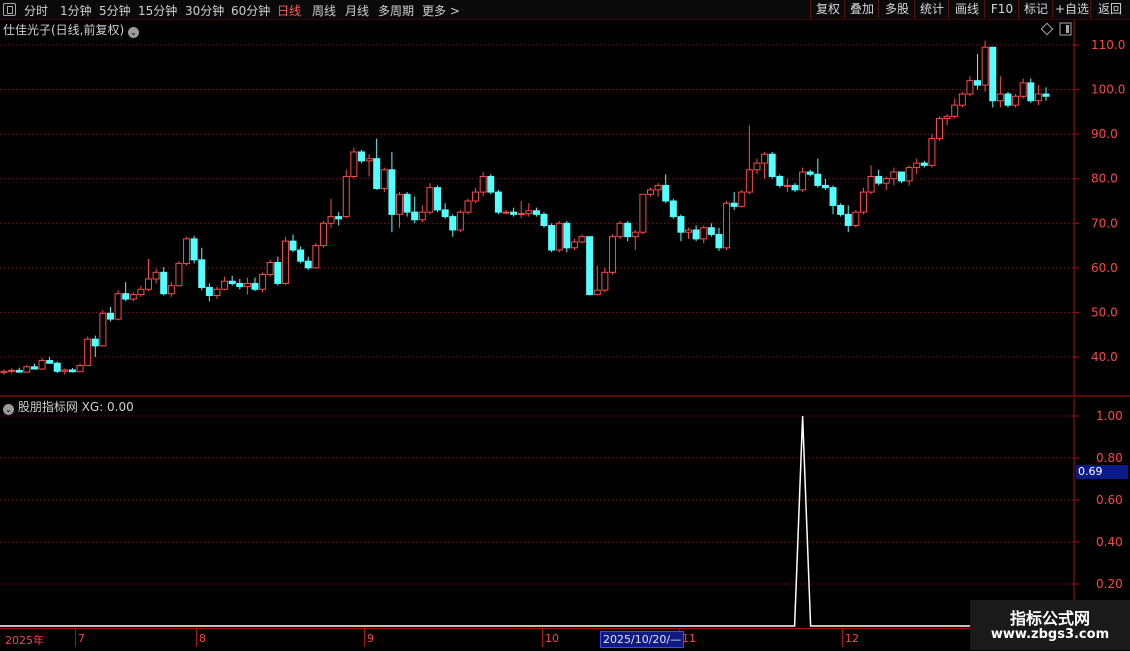  Describe the element at coordinates (1065, 29) in the screenshot. I see `panel-toggle-icon` at that location.